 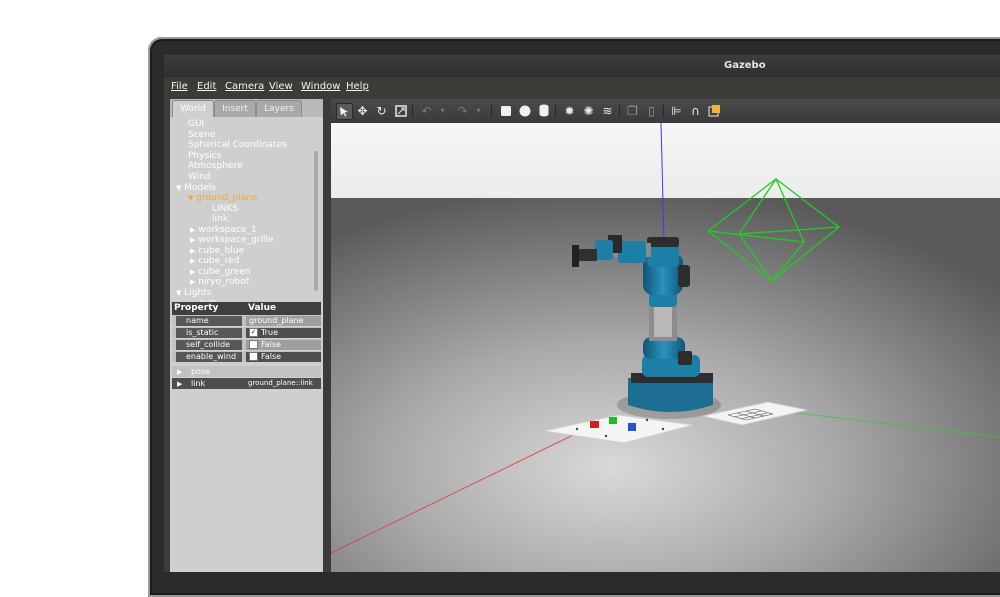 I want to click on menu-view: View, so click(x=281, y=86).